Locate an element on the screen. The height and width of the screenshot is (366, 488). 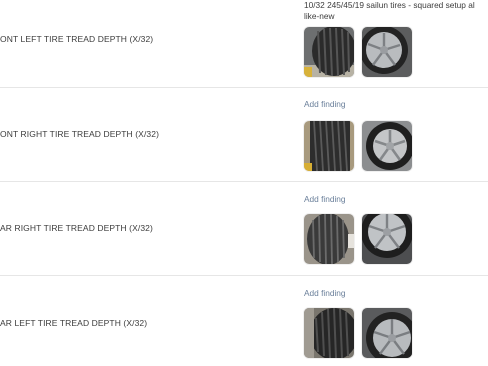
front-left-wheel-photo is located at coordinates (387, 52).